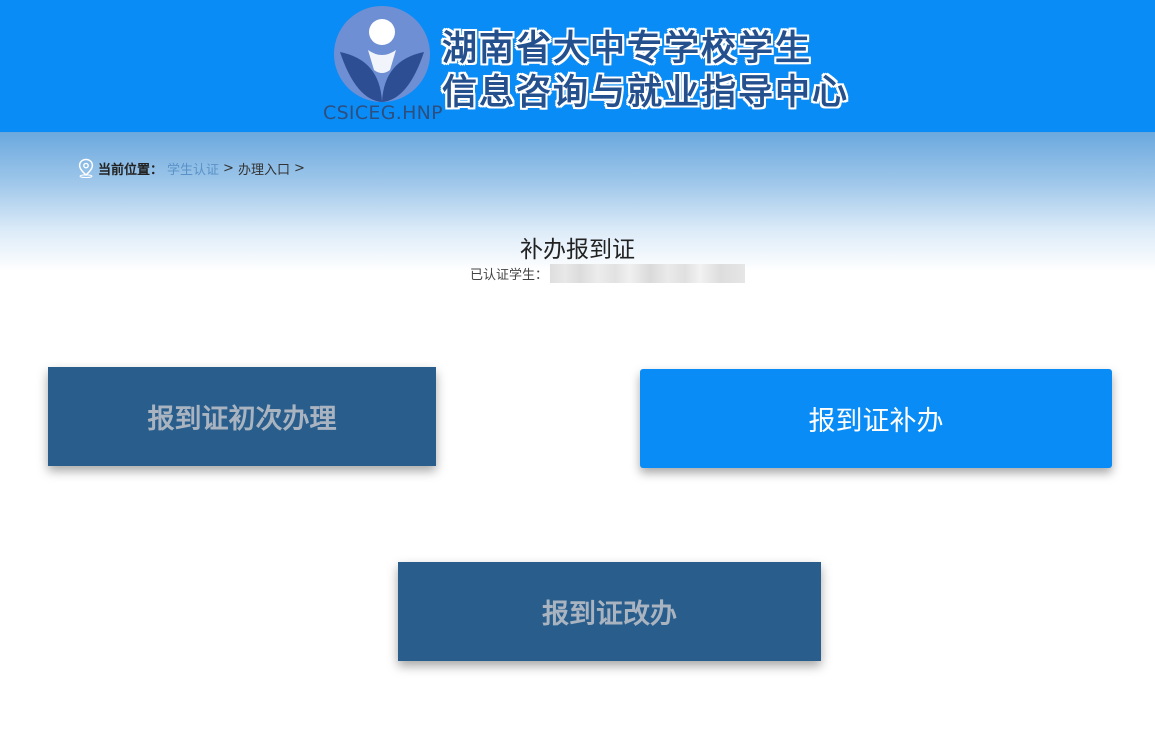  What do you see at coordinates (242, 416) in the screenshot?
I see `first-time-application-button: 报到证初次办理` at bounding box center [242, 416].